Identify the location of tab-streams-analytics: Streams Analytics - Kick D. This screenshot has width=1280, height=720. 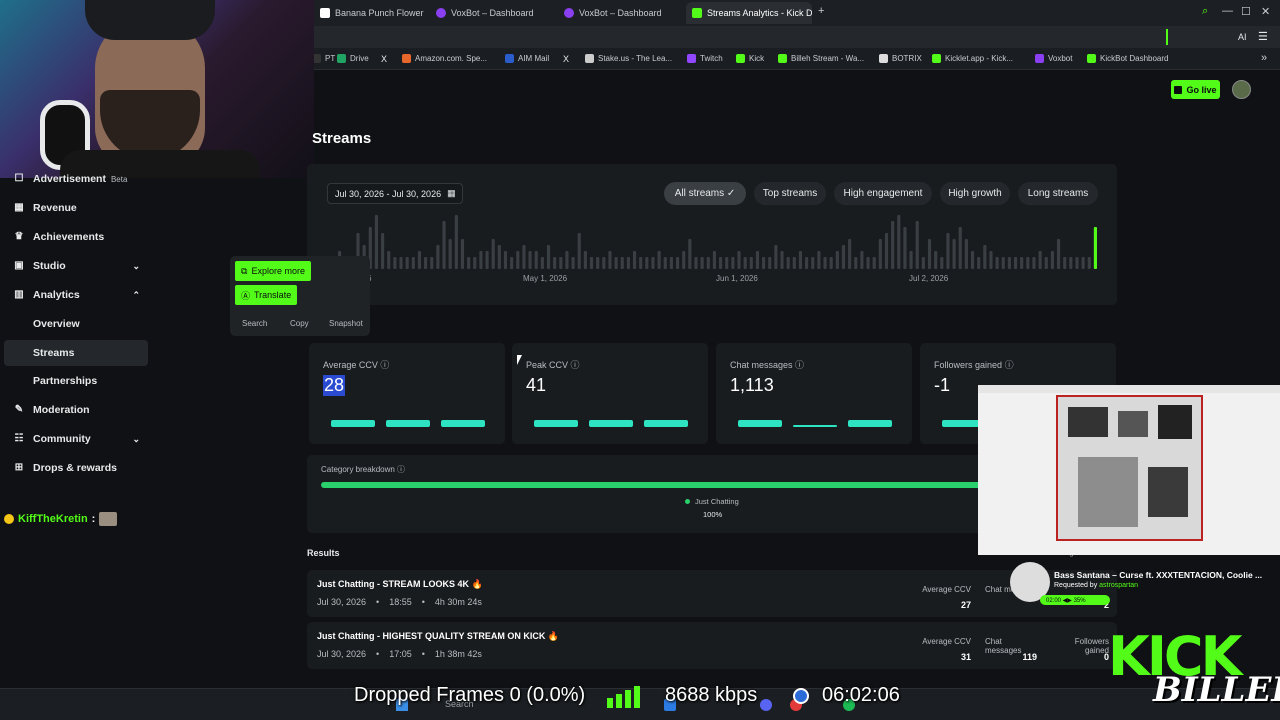
(749, 13).